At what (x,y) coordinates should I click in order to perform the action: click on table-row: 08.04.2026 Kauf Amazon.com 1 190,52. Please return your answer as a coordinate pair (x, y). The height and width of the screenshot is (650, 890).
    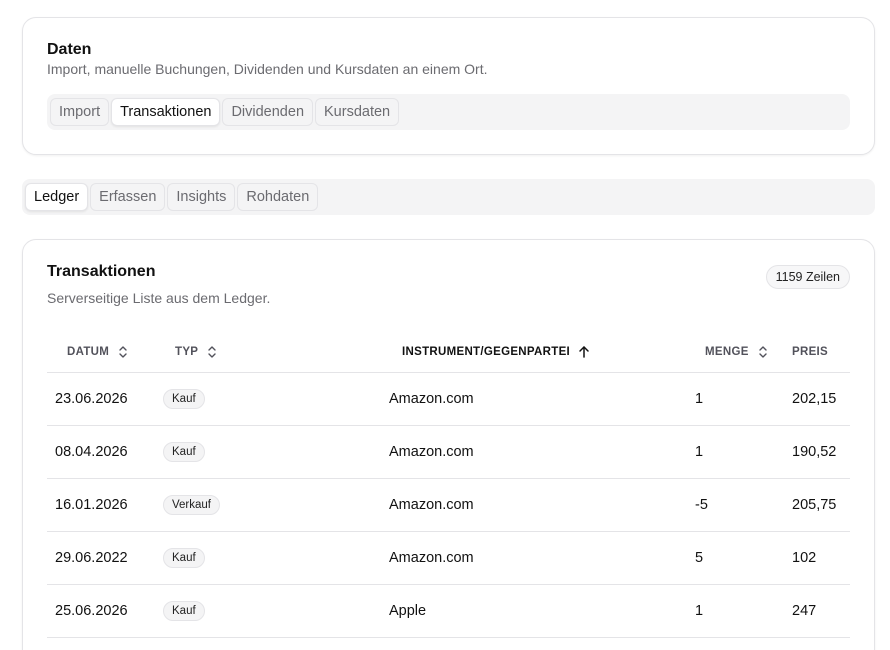
    Looking at the image, I should click on (448, 452).